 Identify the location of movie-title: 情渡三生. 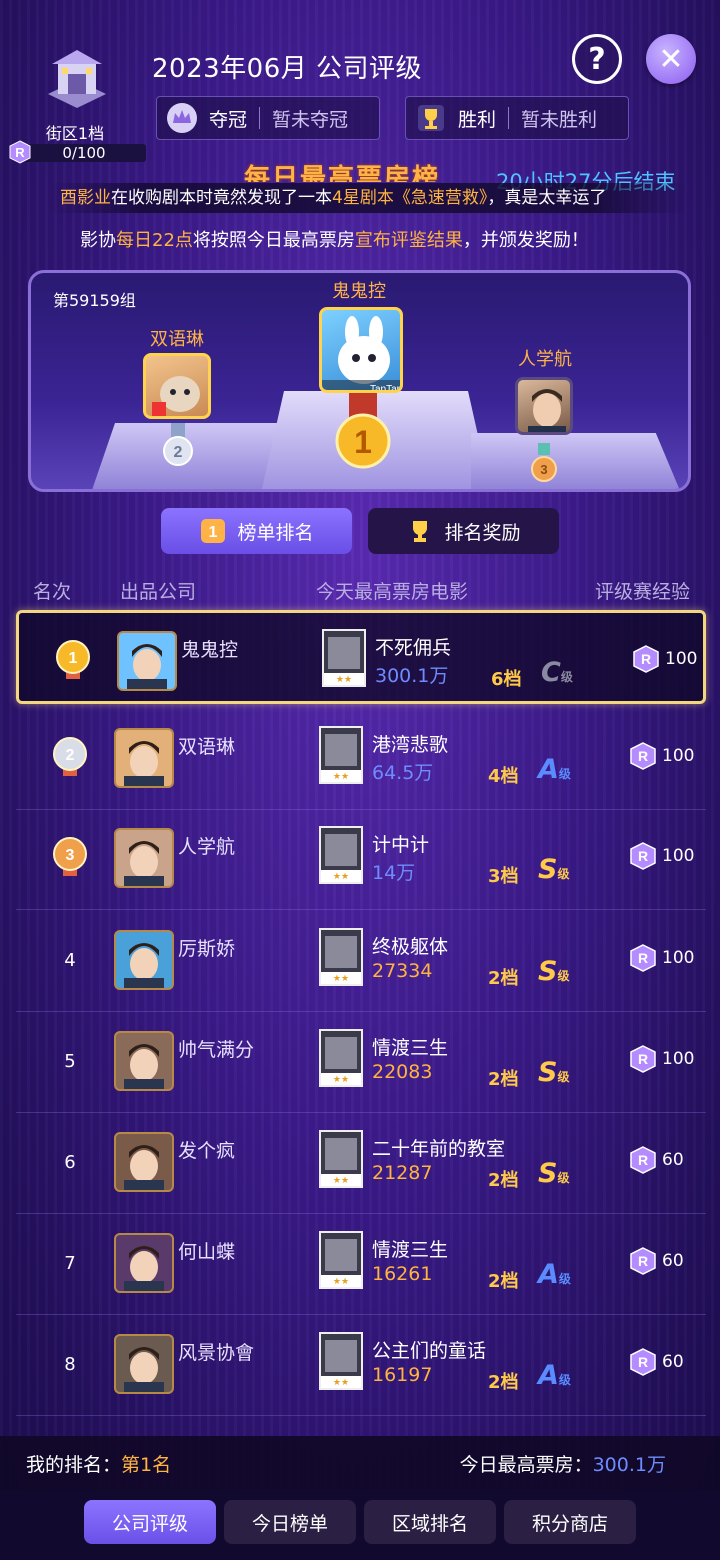
(410, 1048).